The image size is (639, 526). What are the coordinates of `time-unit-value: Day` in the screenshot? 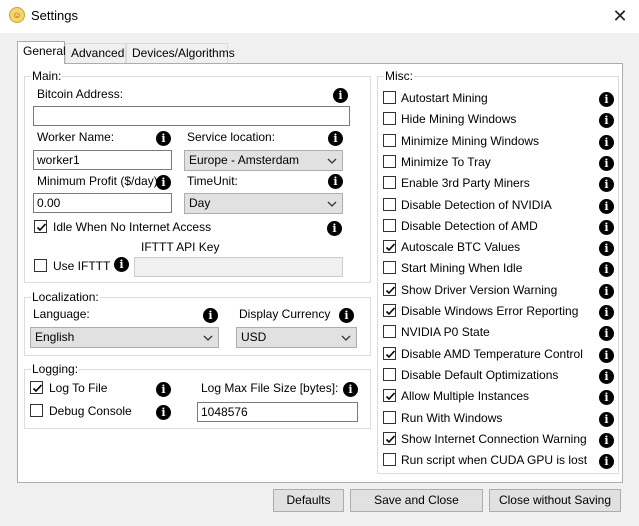 It's located at (200, 203).